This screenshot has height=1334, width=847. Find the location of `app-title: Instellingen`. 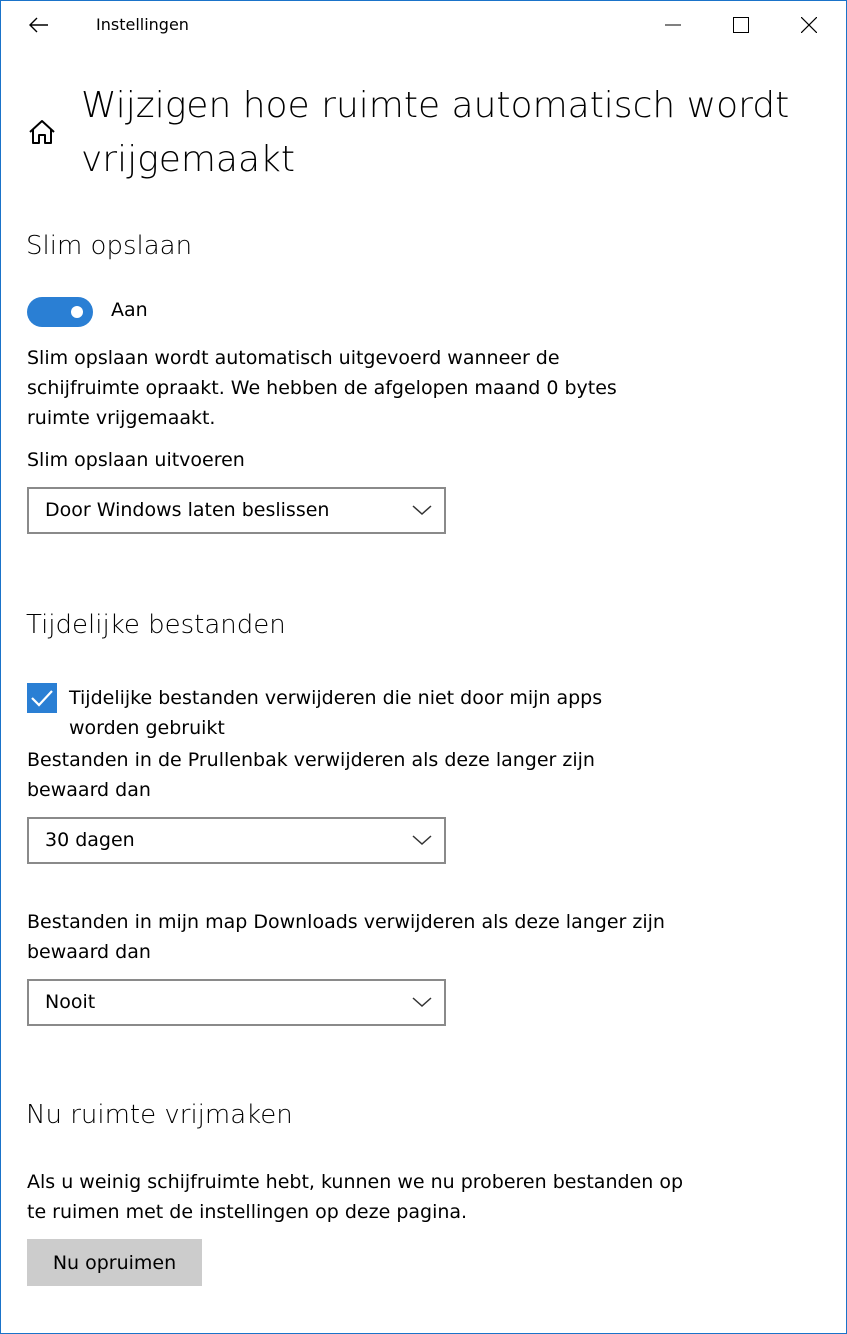

app-title: Instellingen is located at coordinates (142, 24).